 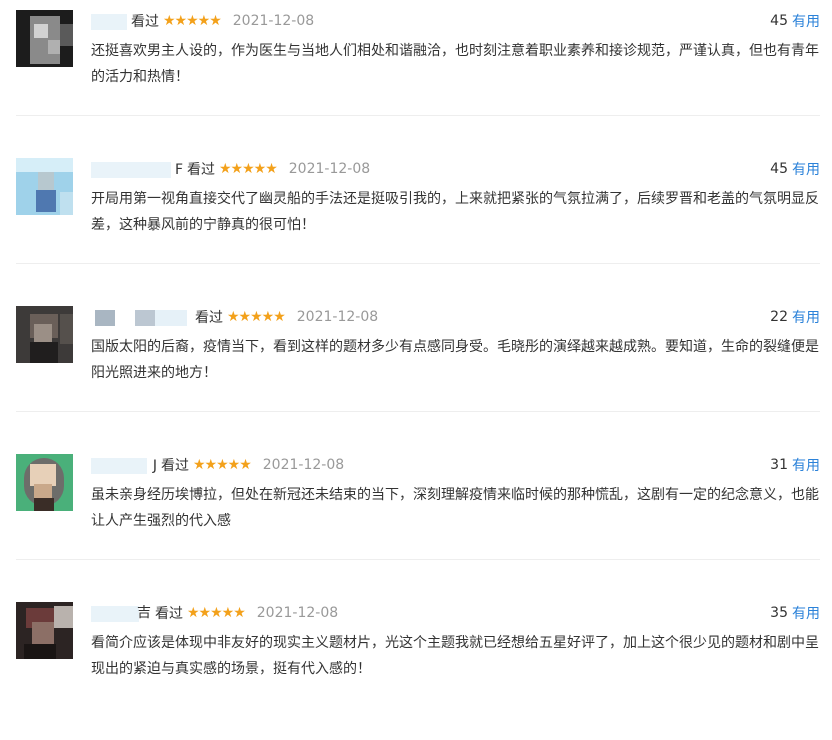 I want to click on review-meta: F 看过 ★★★★★ 2021-12-08, so click(x=230, y=169).